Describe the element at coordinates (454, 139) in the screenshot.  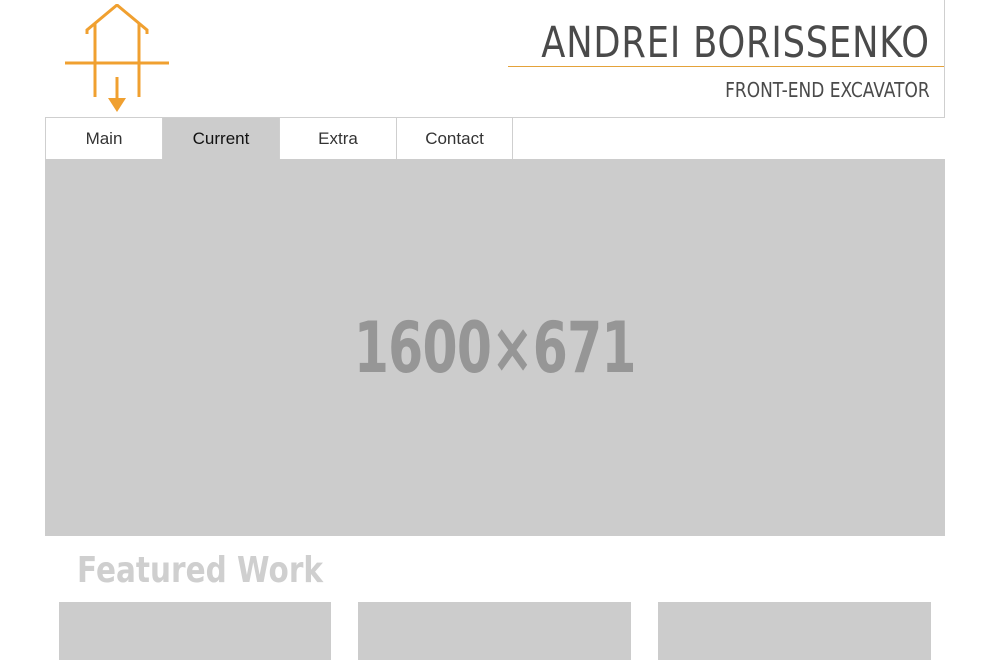
I see `tab-contact: Contact` at that location.